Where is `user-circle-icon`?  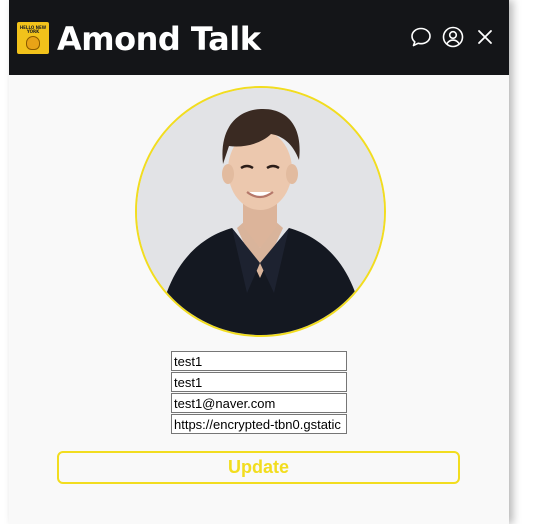 user-circle-icon is located at coordinates (453, 37).